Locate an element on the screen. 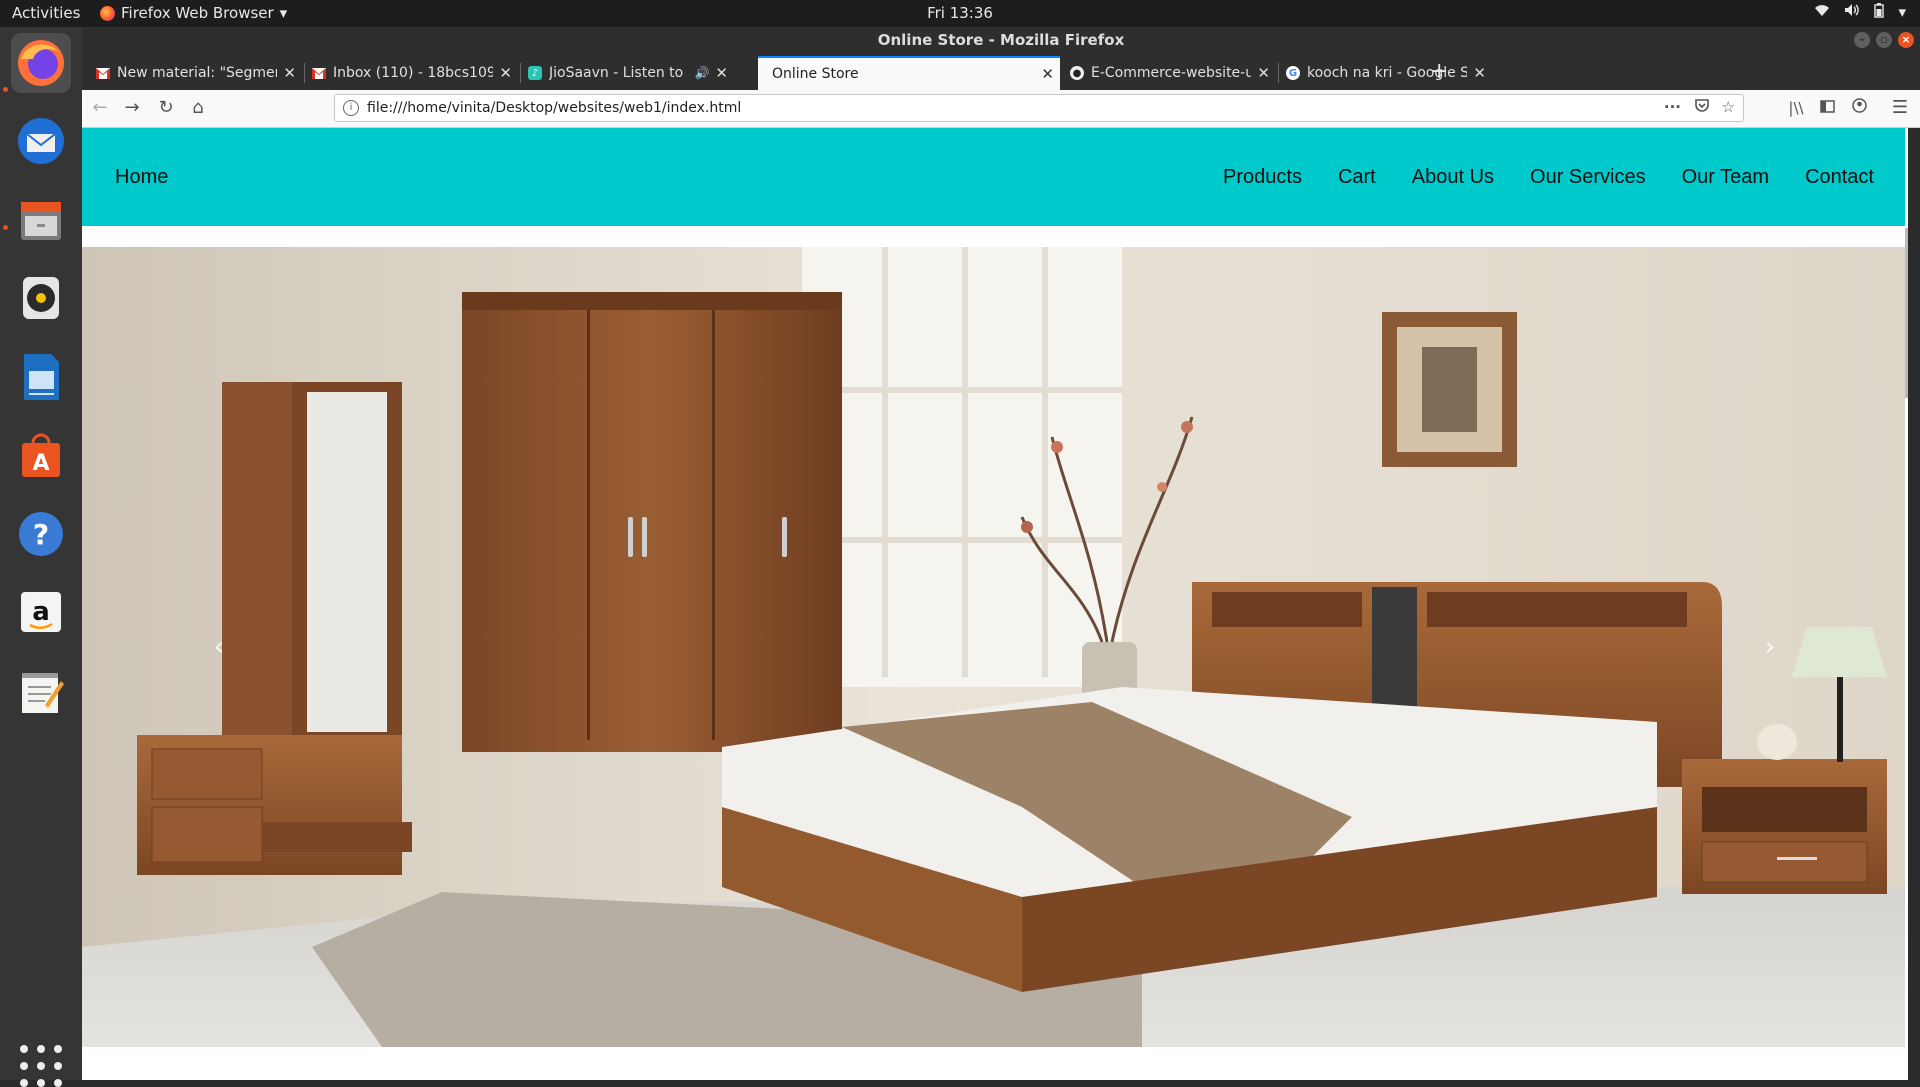 This screenshot has width=1920, height=1087. back-arrow-icon: ← is located at coordinates (100, 108).